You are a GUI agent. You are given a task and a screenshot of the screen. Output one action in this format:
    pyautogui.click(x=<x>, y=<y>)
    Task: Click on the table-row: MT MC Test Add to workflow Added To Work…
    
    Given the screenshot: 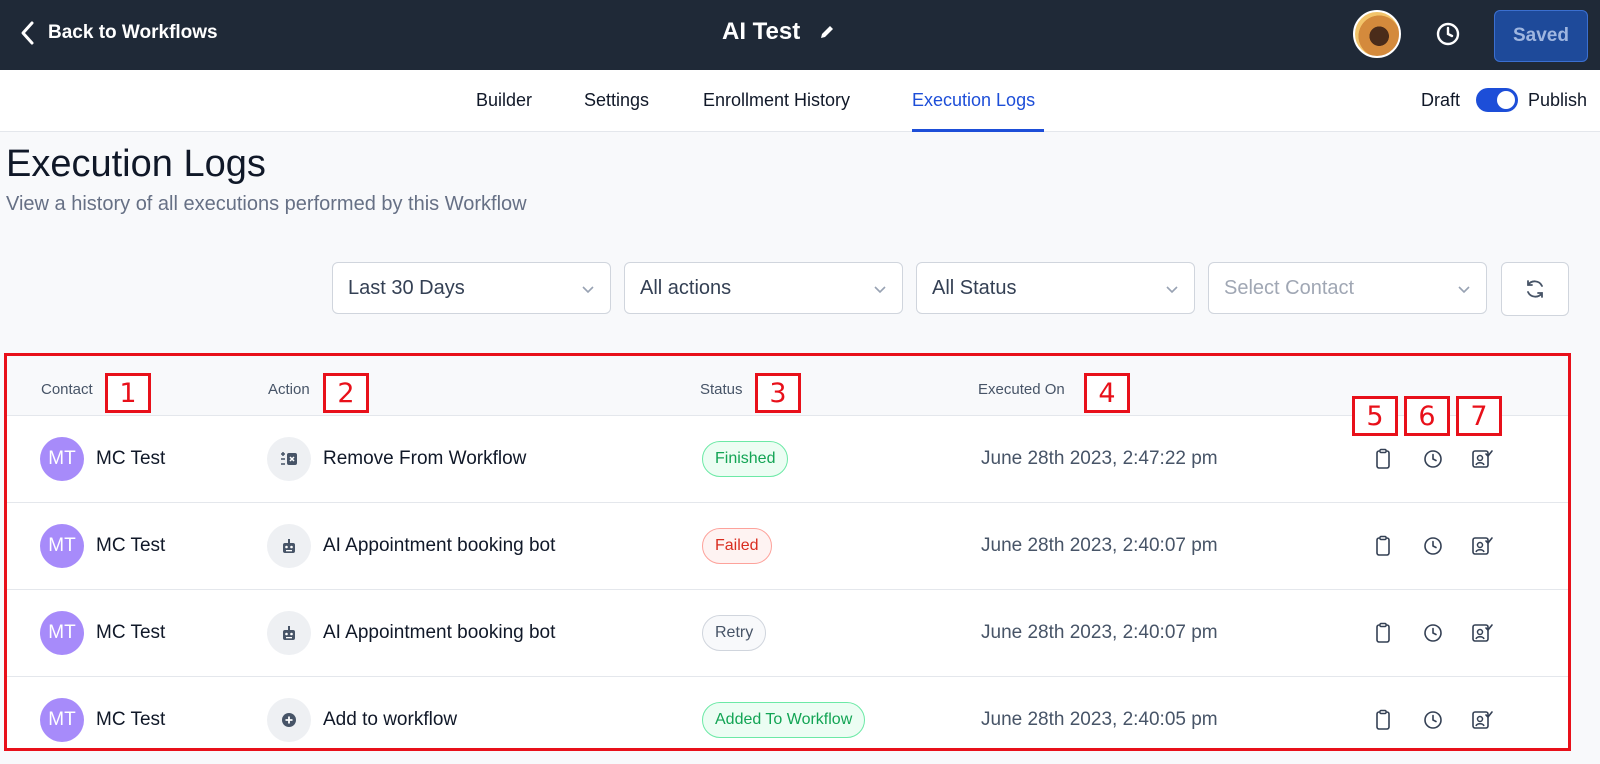 What is the action you would take?
    pyautogui.click(x=787, y=720)
    